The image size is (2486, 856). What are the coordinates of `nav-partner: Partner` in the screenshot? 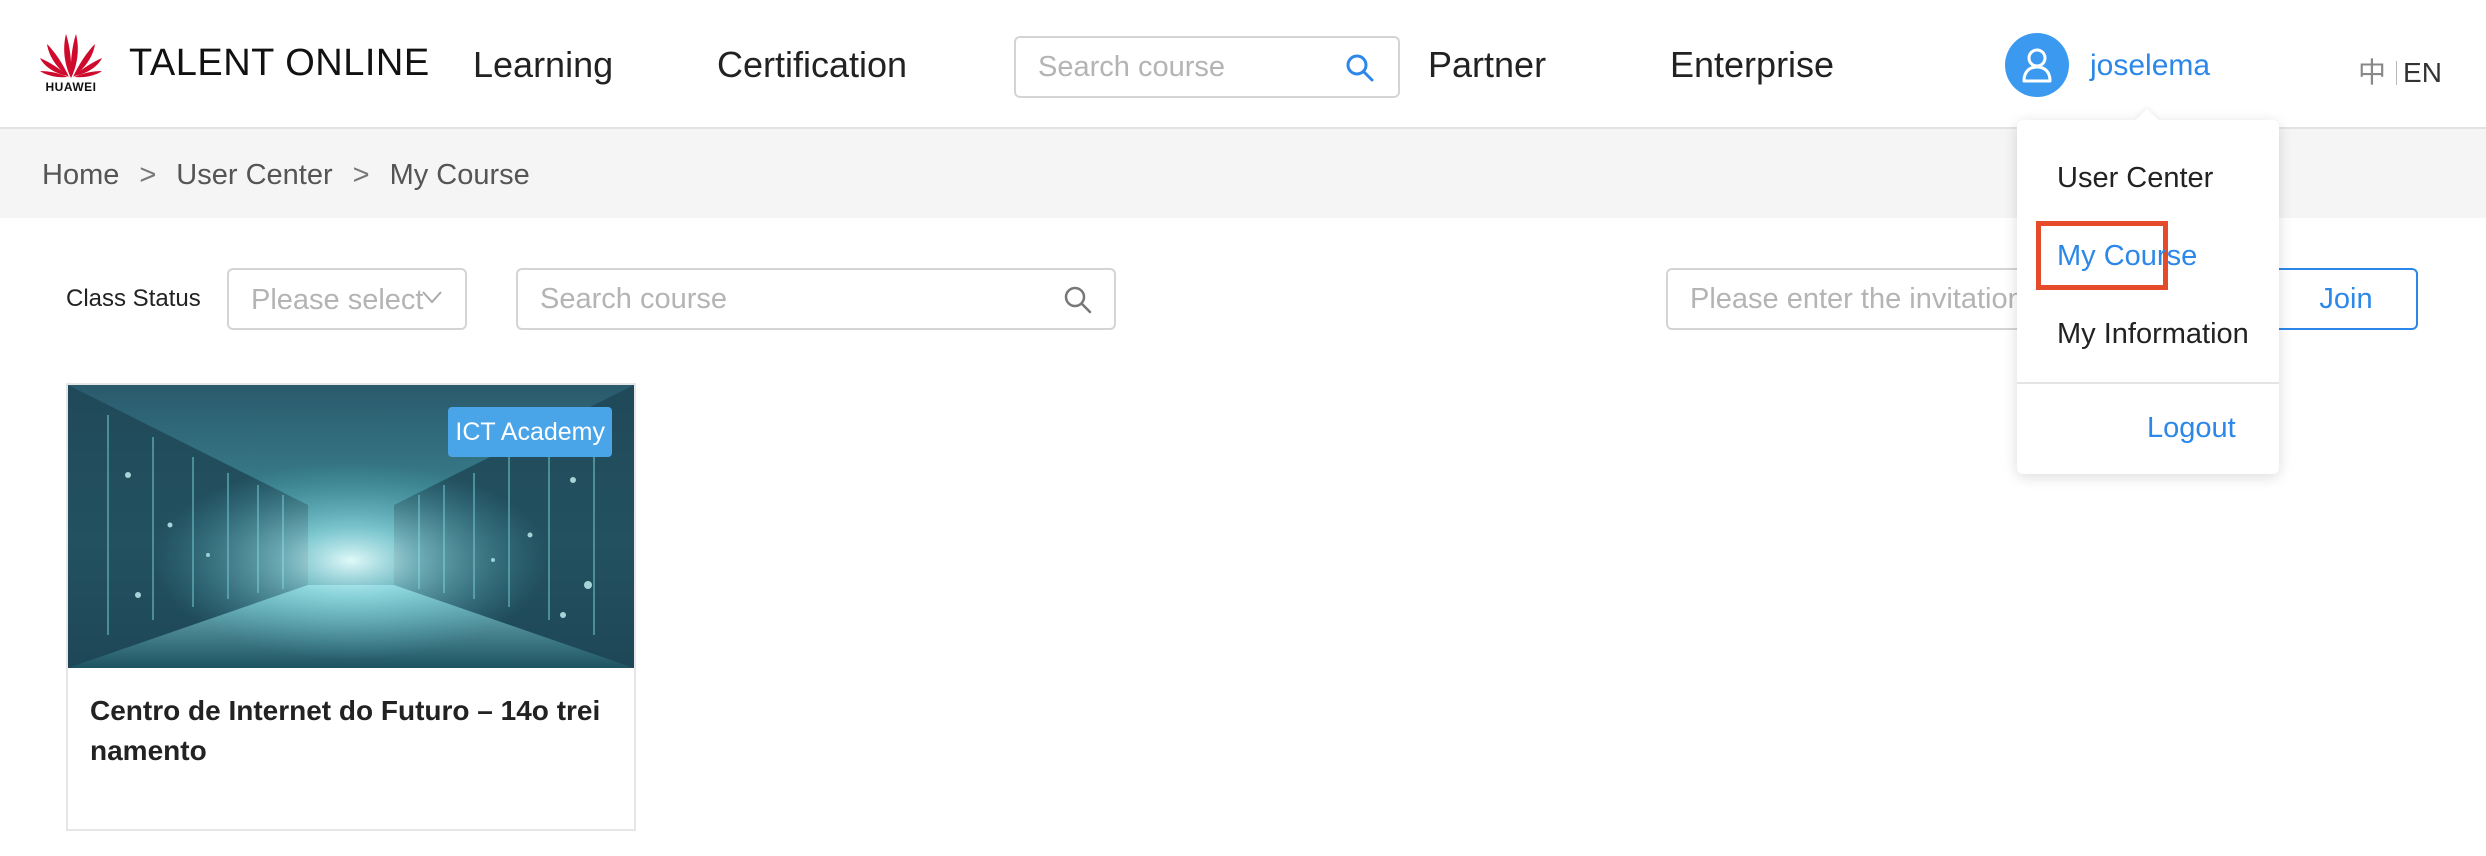 It's located at (1487, 65).